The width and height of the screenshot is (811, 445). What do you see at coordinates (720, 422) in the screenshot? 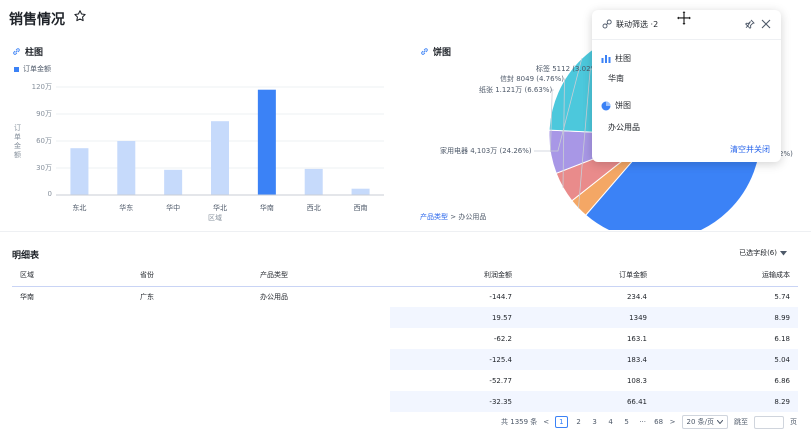
I see `chevron-down-icon` at bounding box center [720, 422].